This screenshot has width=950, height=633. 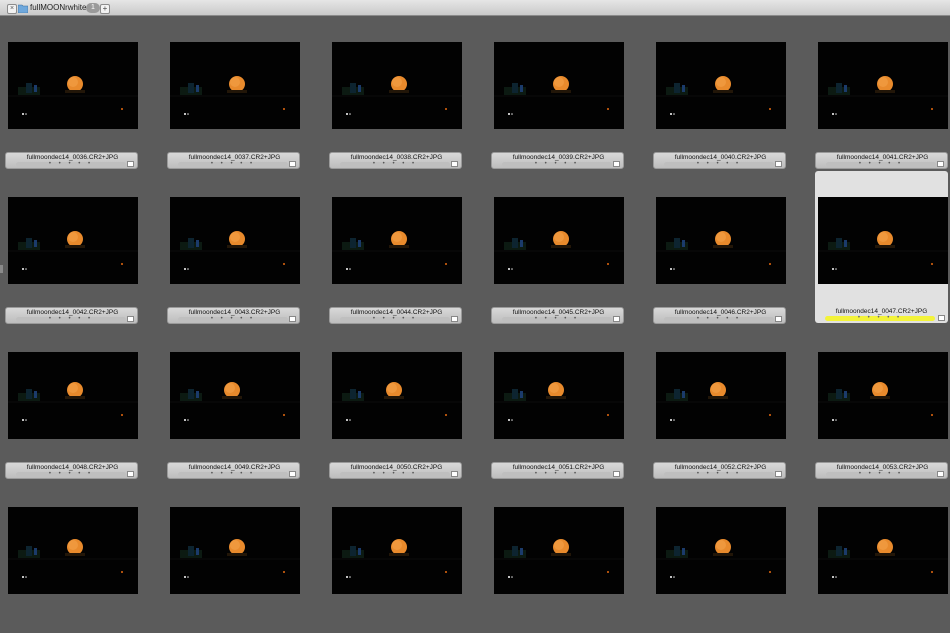 I want to click on thumbnail-cell: fullmoondec14_0048.CR2+JPG • • • • •, so click(x=71, y=402).